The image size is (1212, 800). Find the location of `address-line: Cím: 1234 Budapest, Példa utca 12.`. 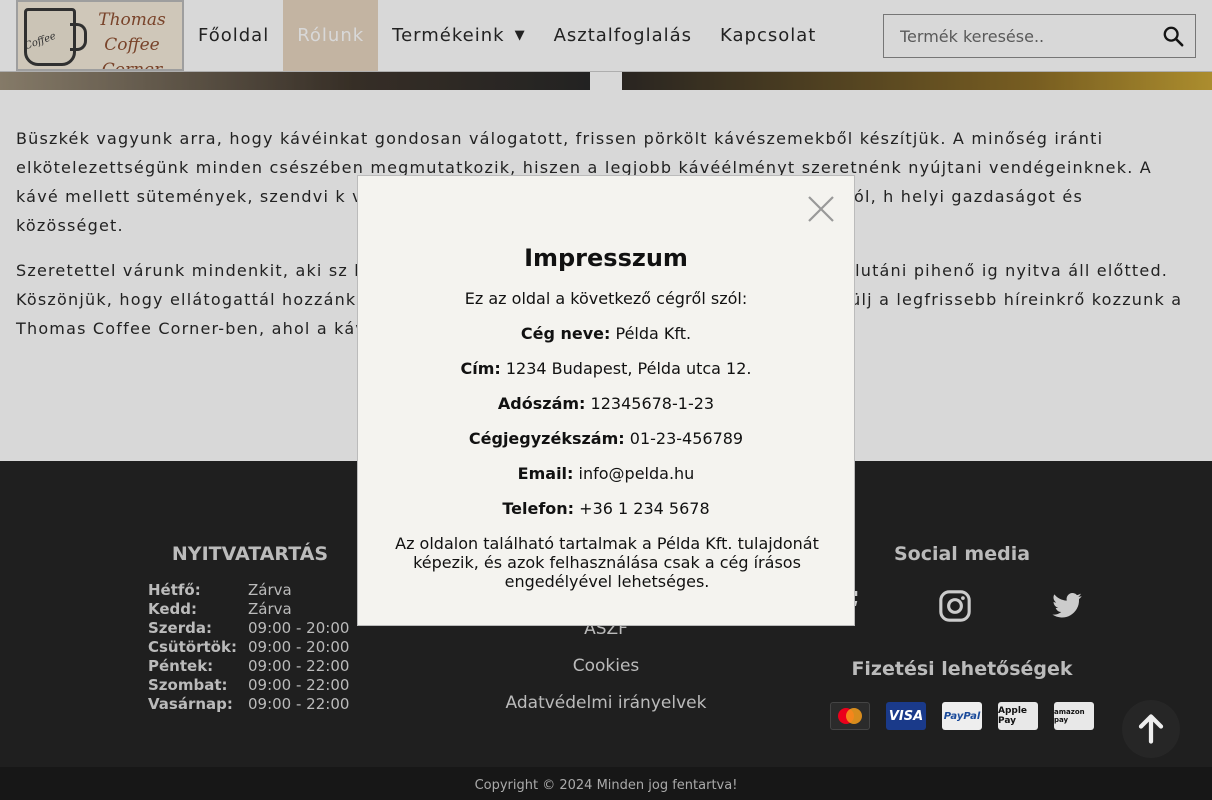

address-line: Cím: 1234 Budapest, Példa utca 12. is located at coordinates (606, 368).